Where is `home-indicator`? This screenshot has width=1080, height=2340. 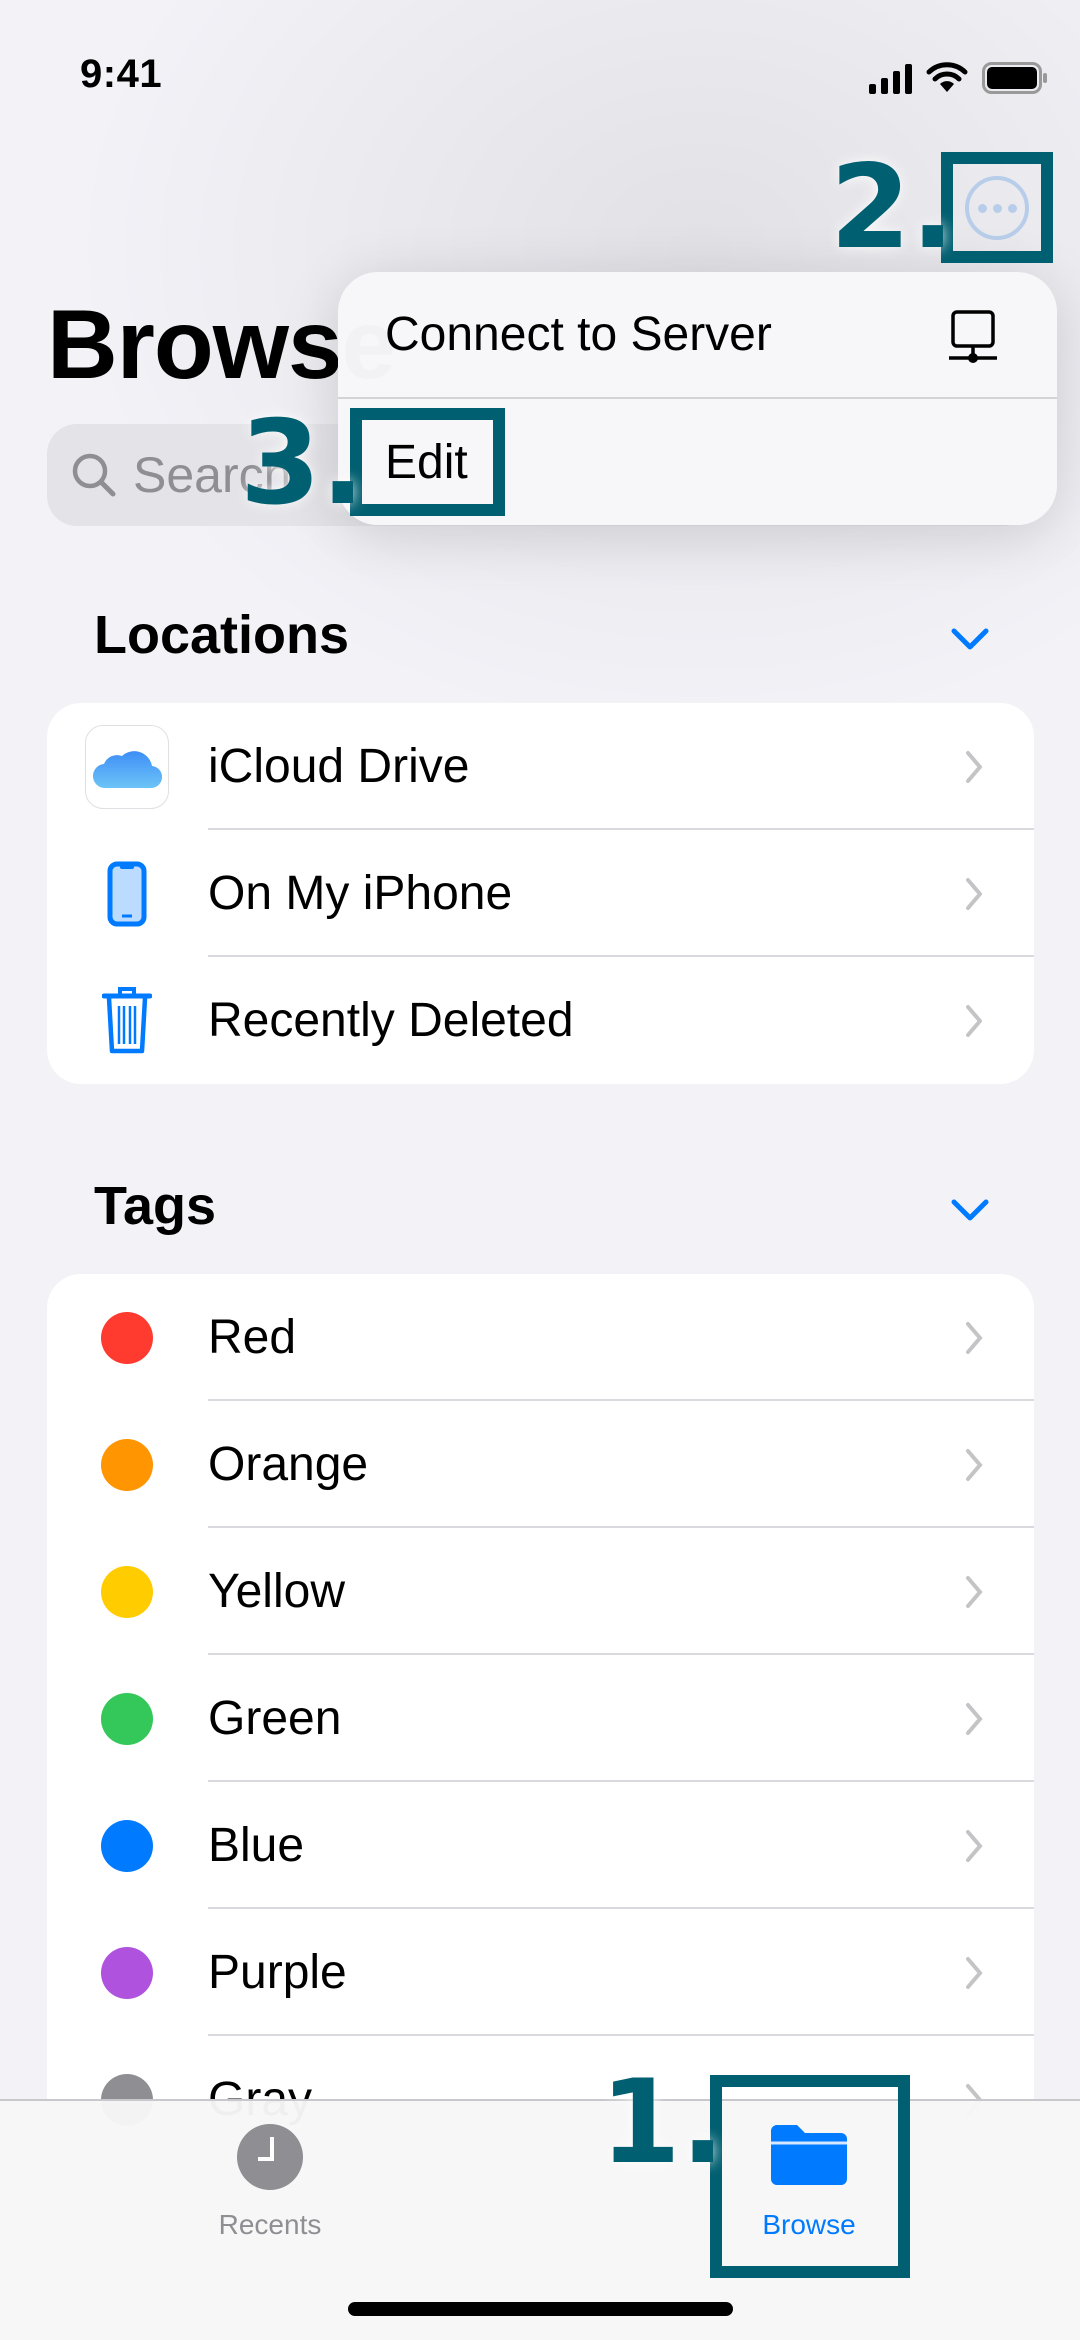 home-indicator is located at coordinates (540, 2309).